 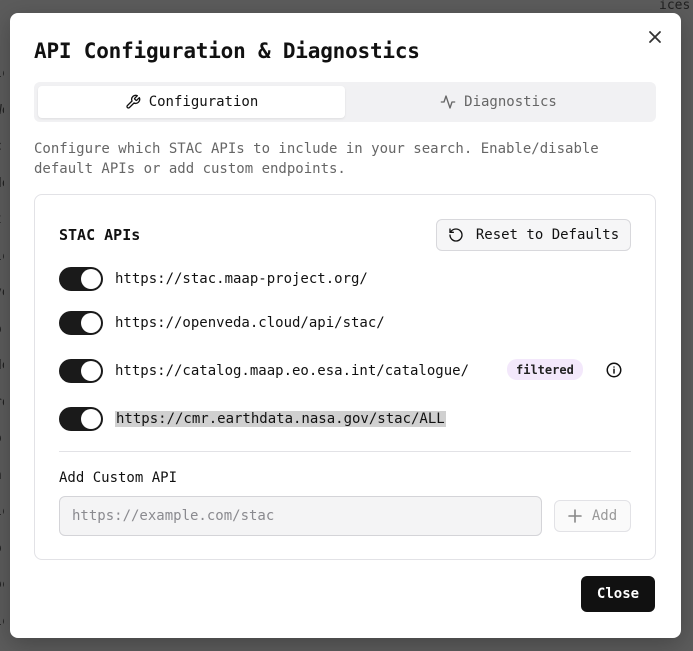 What do you see at coordinates (118, 478) in the screenshot?
I see `custom-api-label: Add Custom API` at bounding box center [118, 478].